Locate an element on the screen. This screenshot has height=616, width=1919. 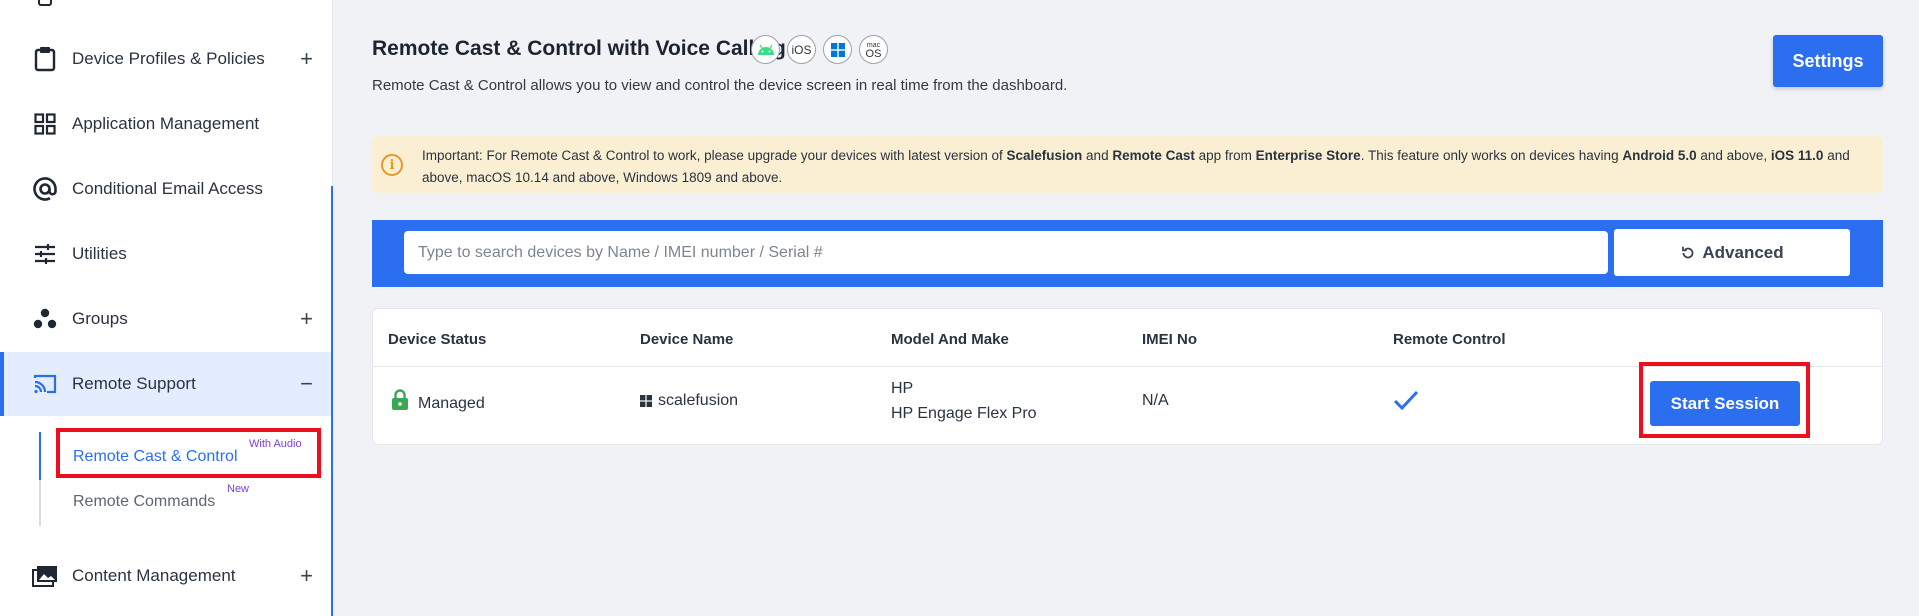
column-header-remote-control: Remote Control is located at coordinates (1449, 339).